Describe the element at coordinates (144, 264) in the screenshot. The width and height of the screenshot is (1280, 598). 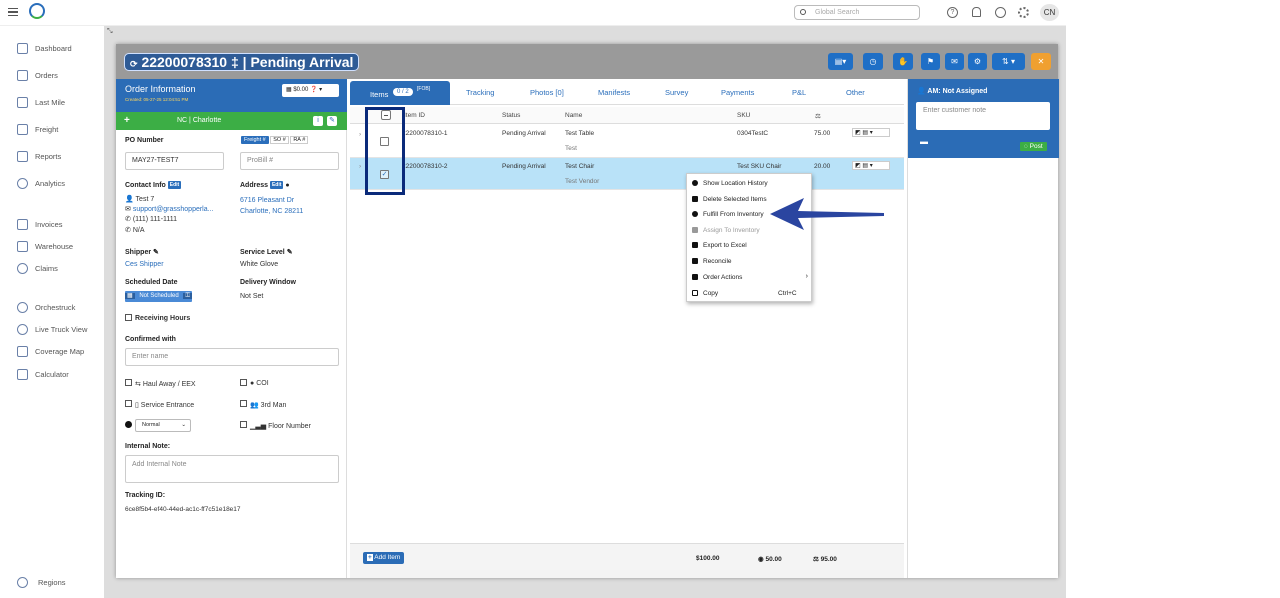
I see `shipper-value: Ces Shipper` at that location.